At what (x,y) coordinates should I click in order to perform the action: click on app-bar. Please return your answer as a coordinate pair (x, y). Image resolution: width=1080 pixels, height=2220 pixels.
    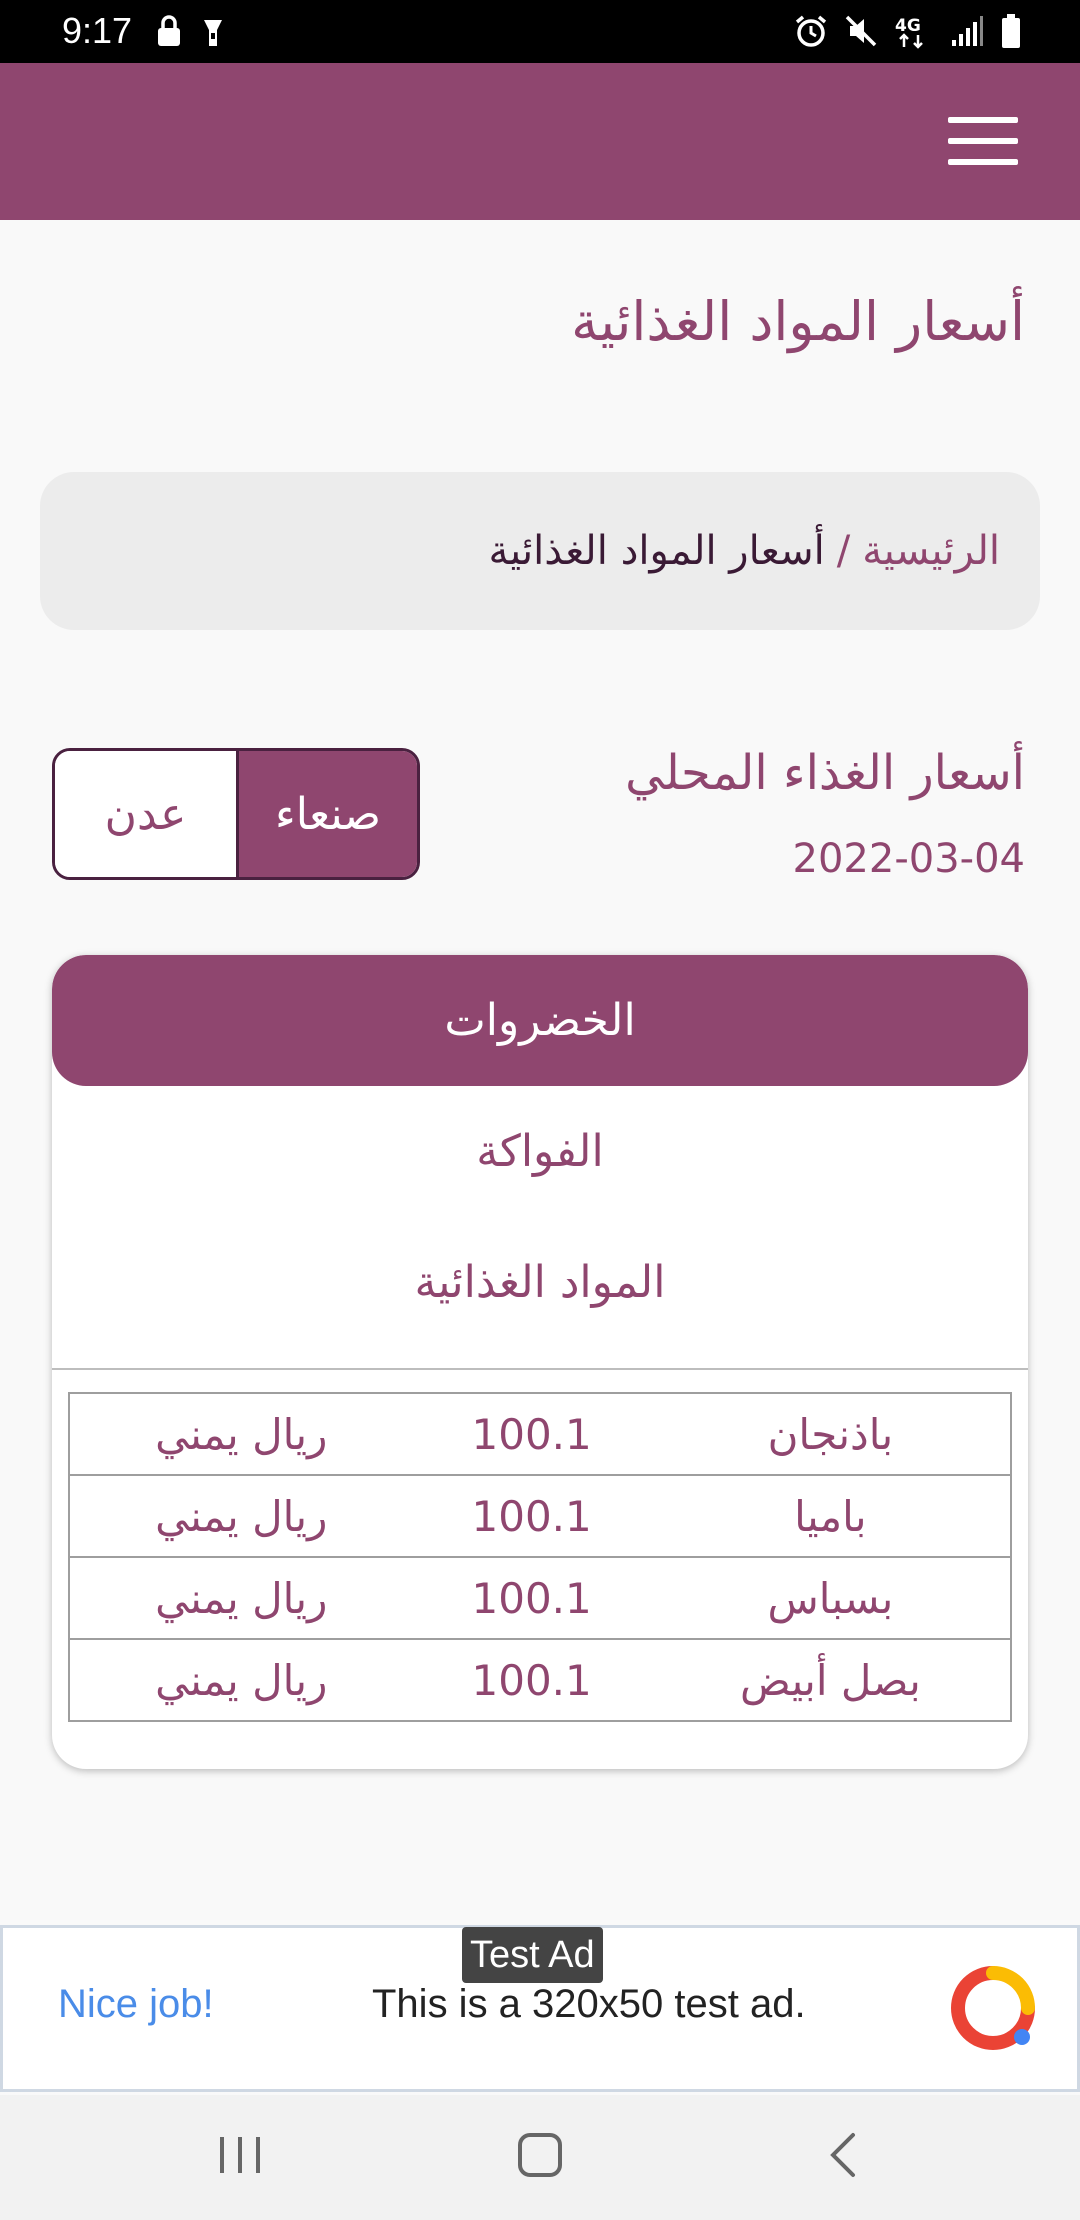
    Looking at the image, I should click on (540, 141).